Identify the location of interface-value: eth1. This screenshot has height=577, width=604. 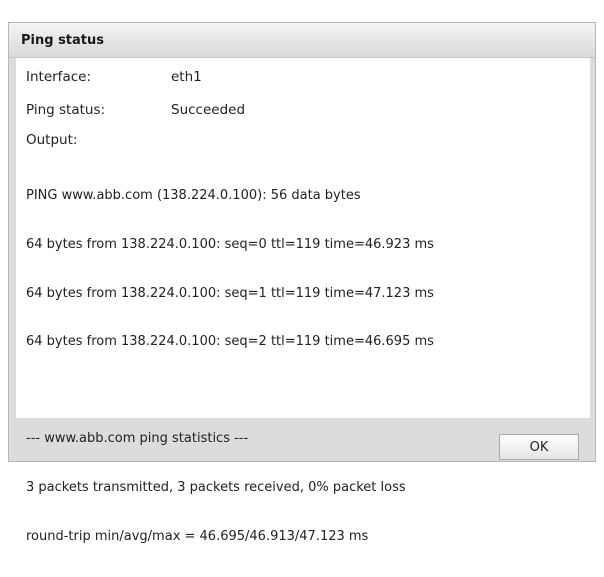
(186, 77).